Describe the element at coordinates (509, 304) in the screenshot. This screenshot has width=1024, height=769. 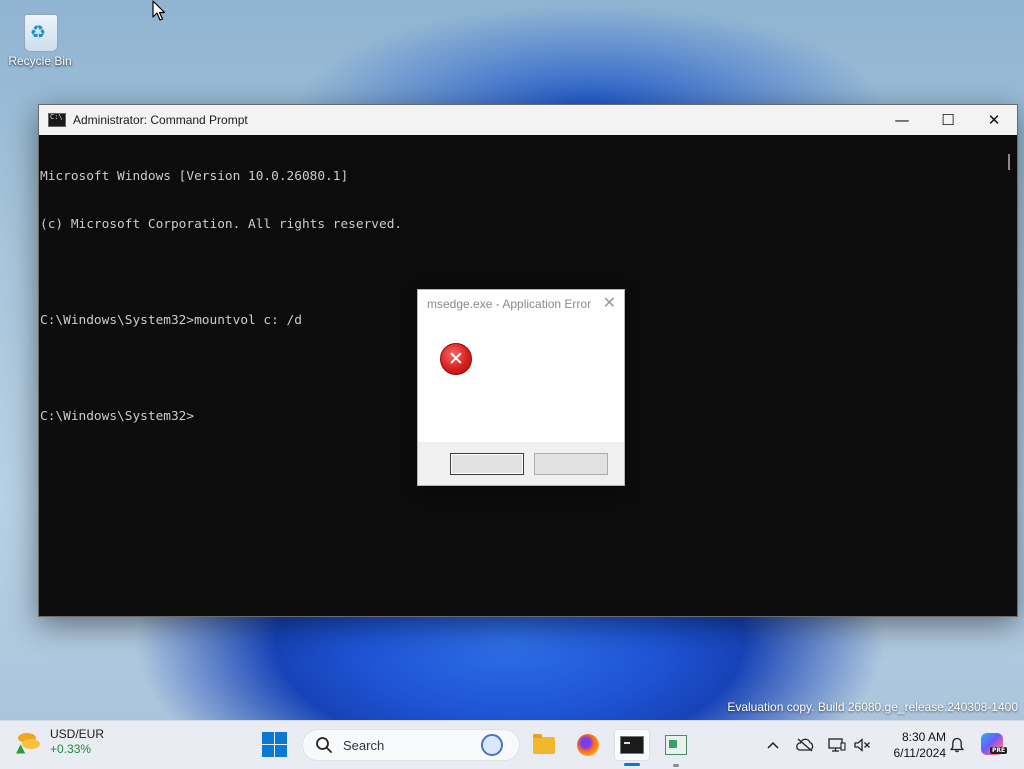
I see `dialog-title: msedge.exe - Application Error` at that location.